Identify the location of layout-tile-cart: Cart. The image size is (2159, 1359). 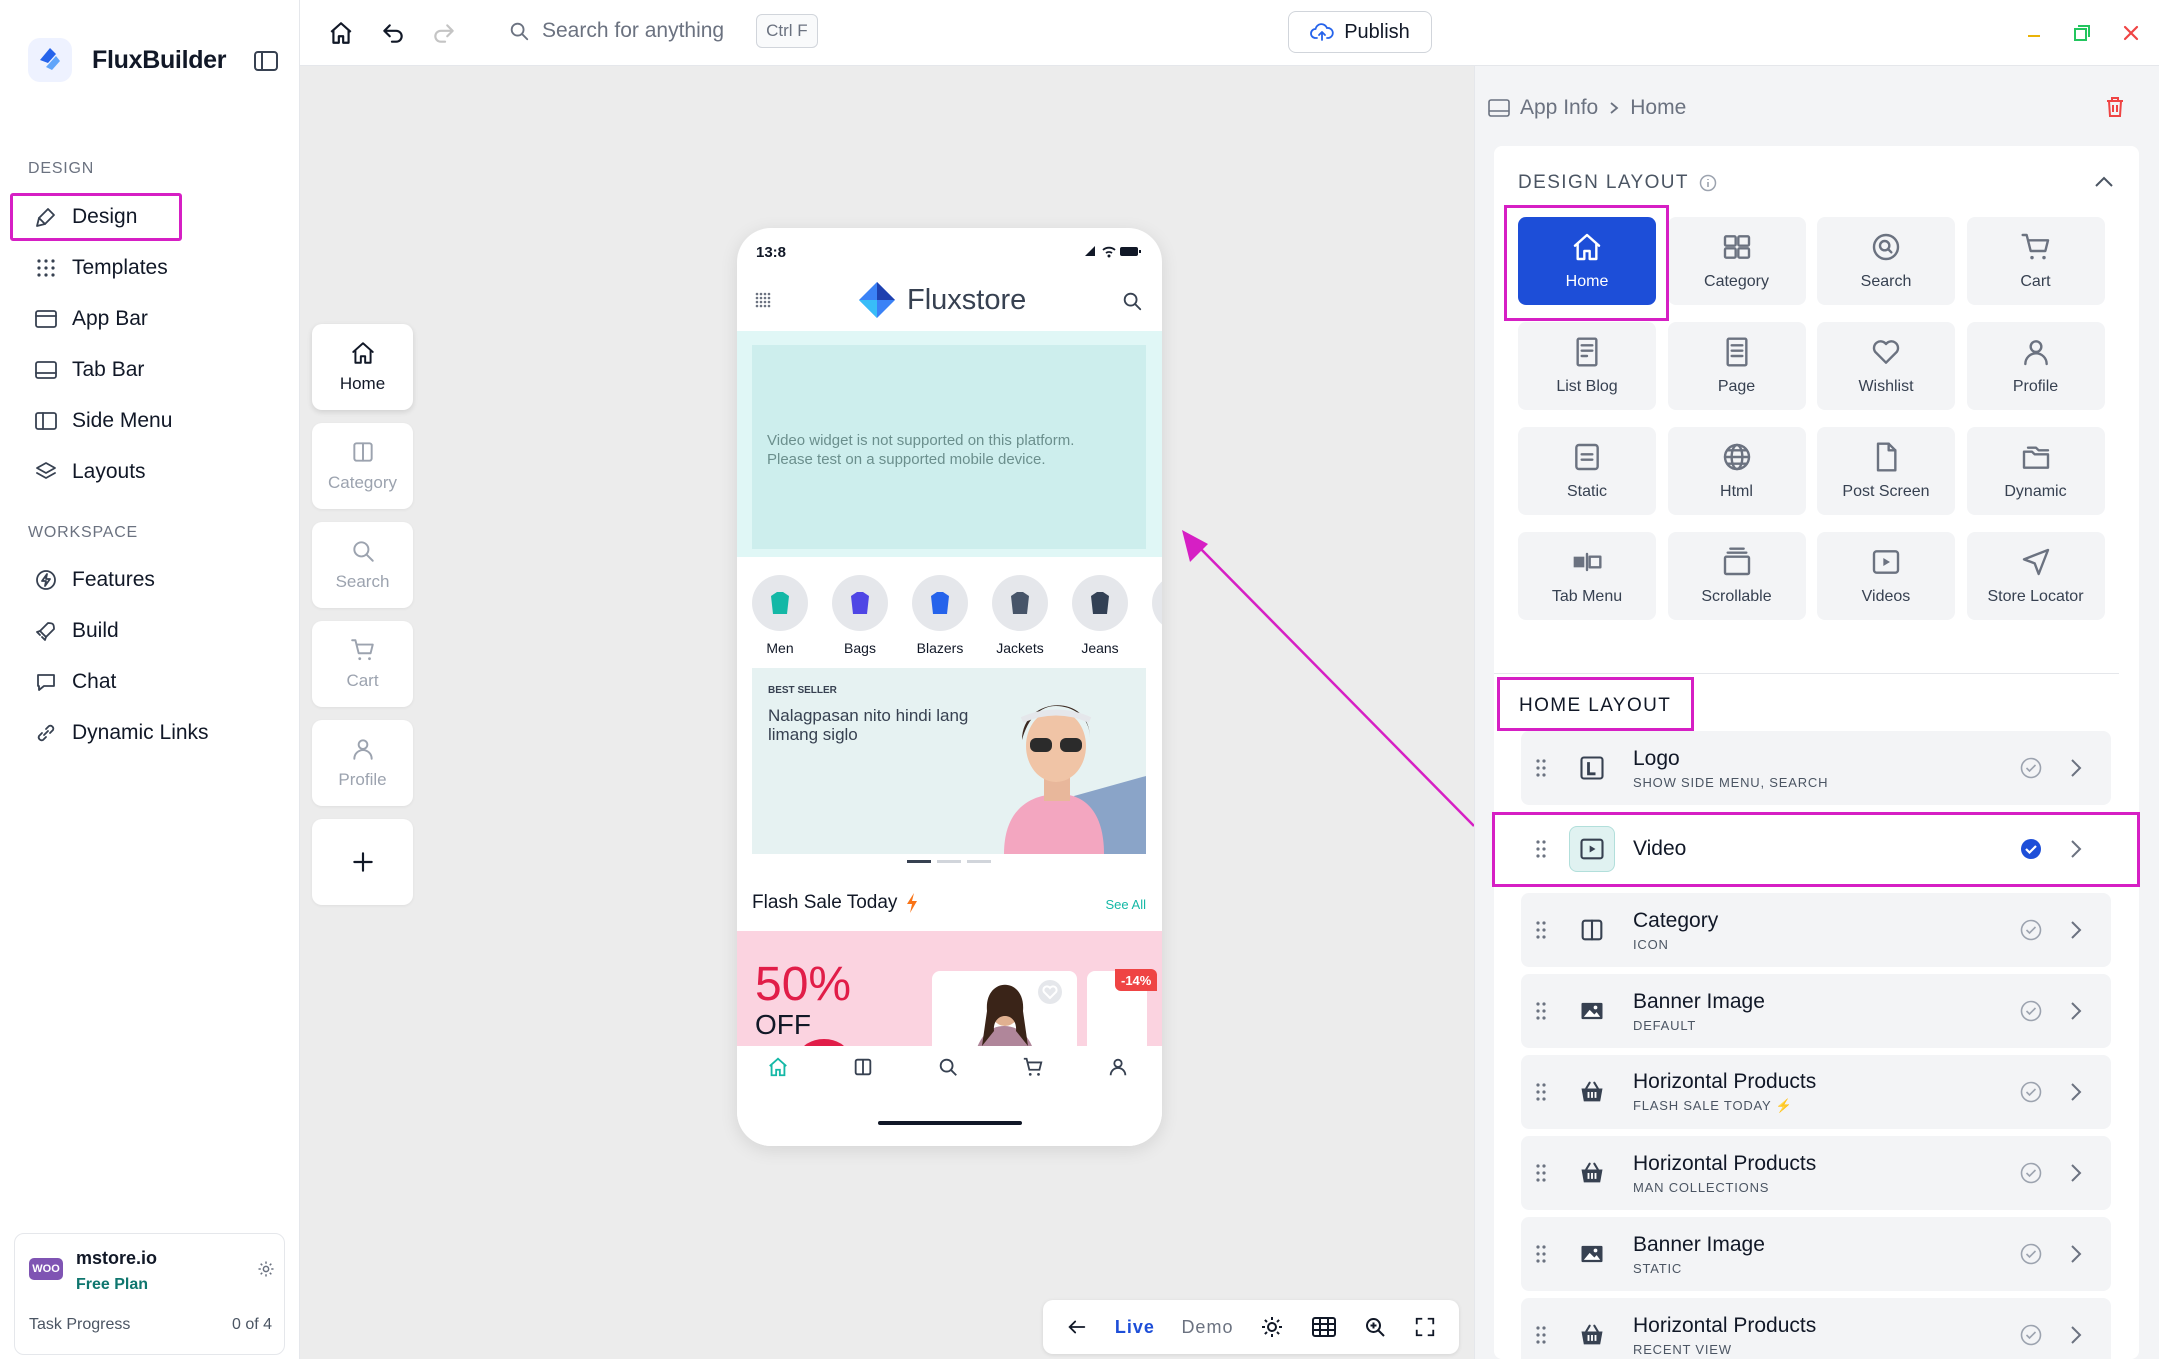
(2035, 261).